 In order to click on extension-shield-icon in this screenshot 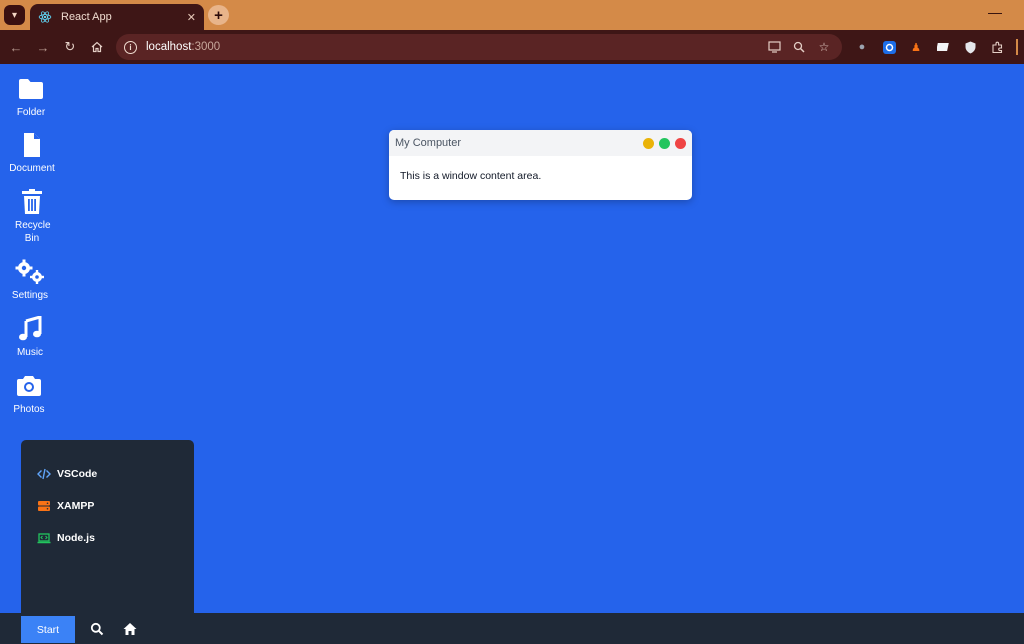, I will do `click(970, 47)`.